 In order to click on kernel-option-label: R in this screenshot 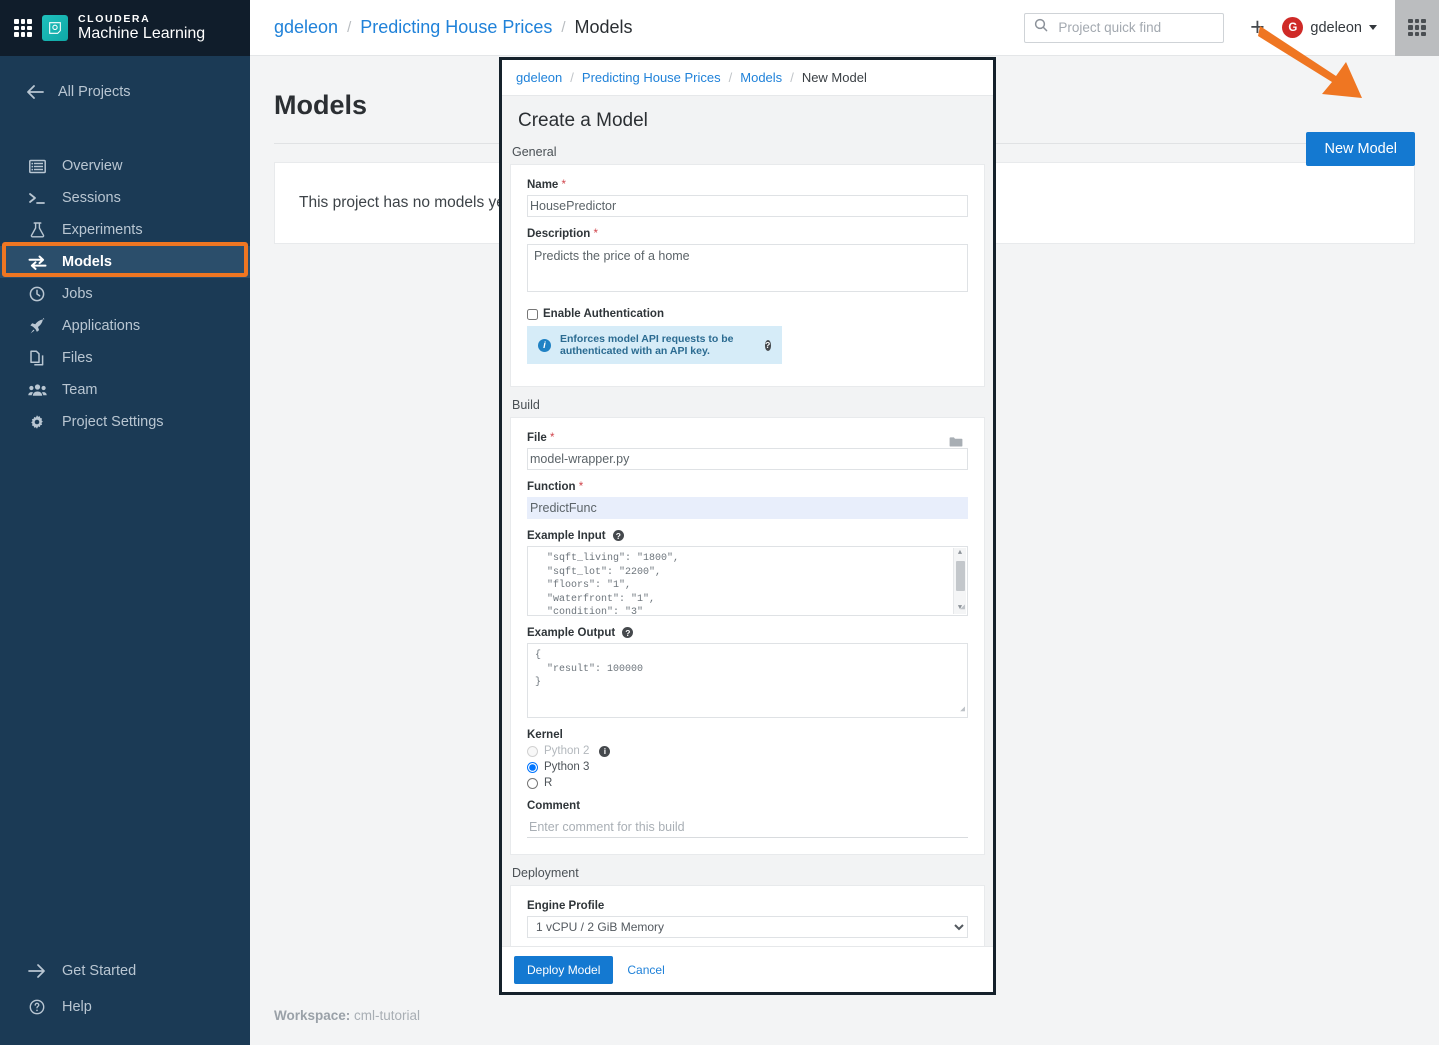, I will do `click(548, 783)`.